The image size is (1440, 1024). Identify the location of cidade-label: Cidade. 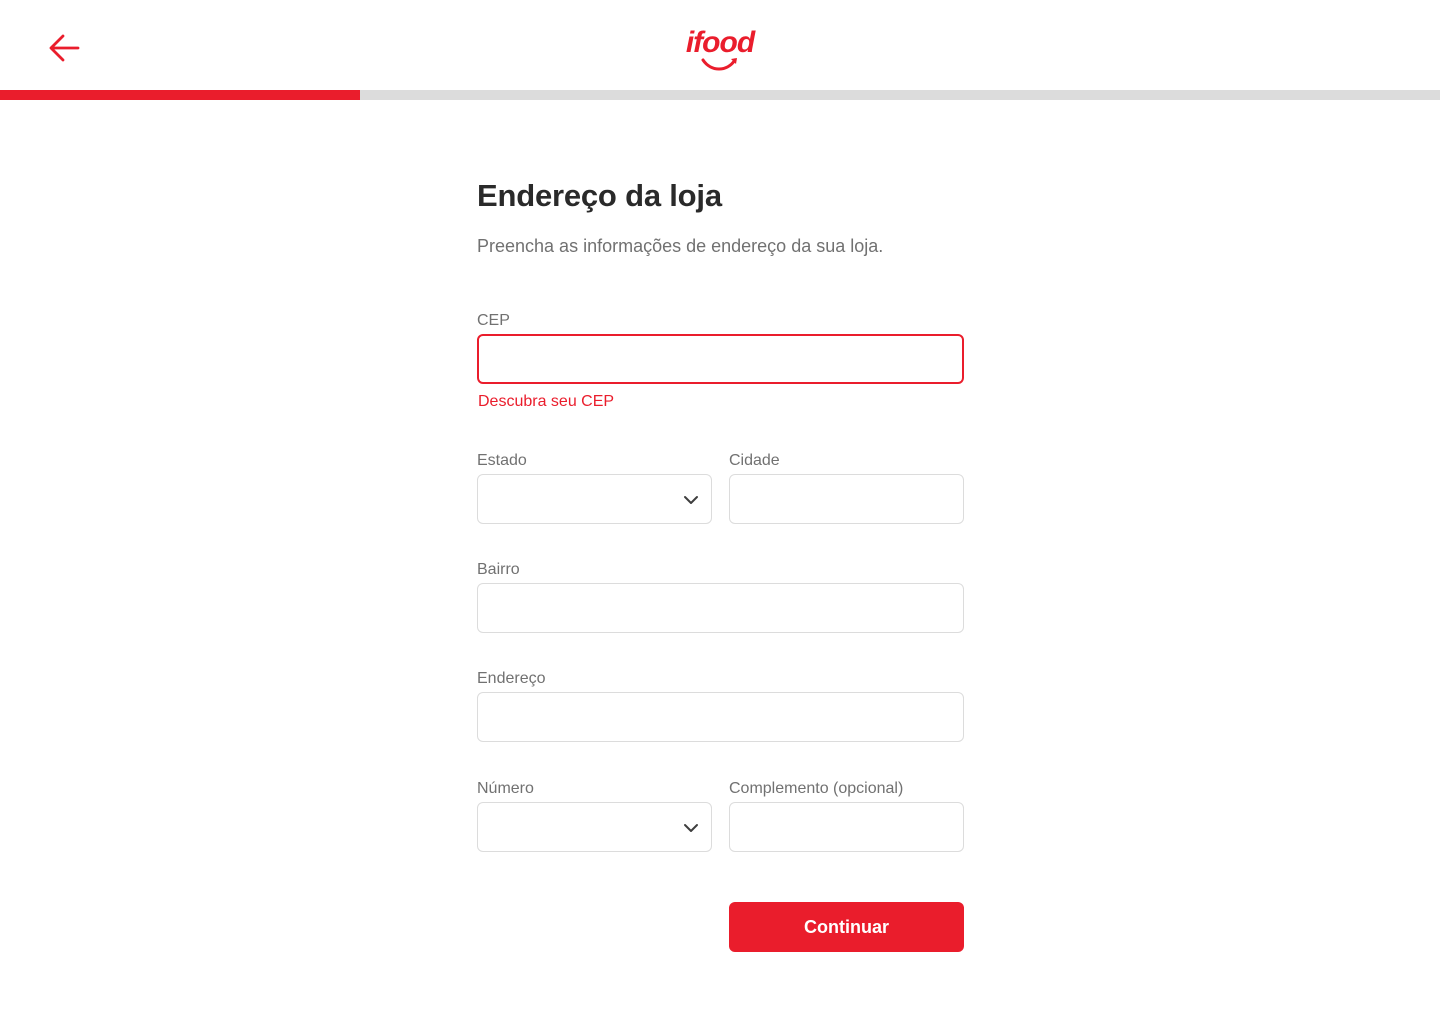
(754, 460).